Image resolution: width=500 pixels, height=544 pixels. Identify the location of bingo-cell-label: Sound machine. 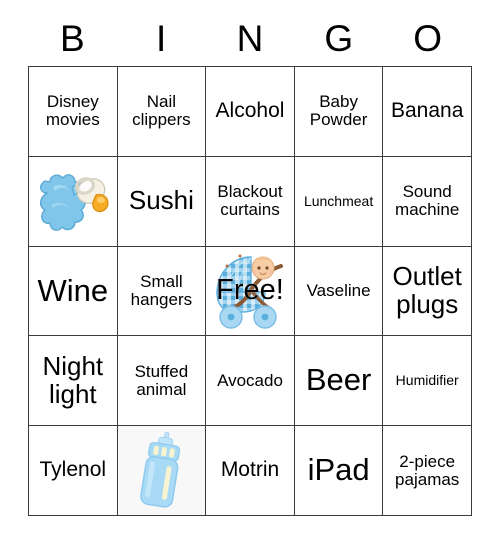
(427, 201).